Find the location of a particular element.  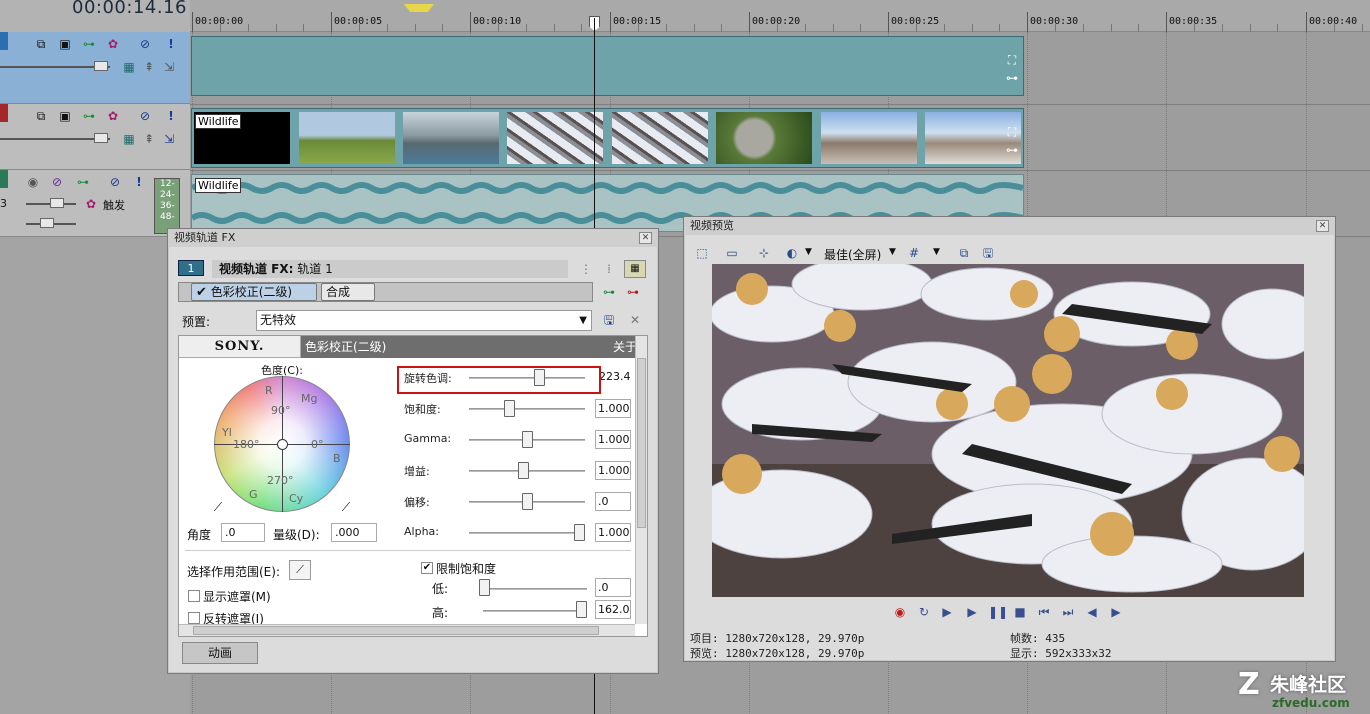

external-monitor-icon: ▭ is located at coordinates (732, 253).